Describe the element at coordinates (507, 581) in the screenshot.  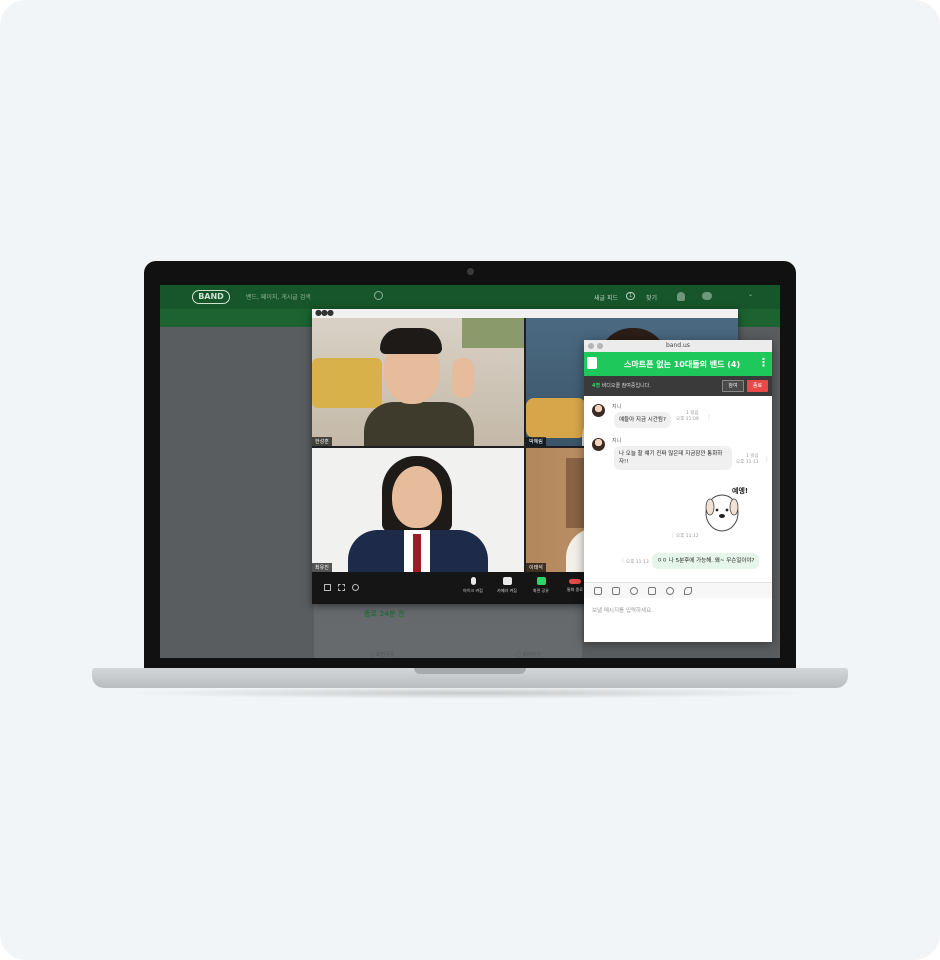
I see `camera-icon` at that location.